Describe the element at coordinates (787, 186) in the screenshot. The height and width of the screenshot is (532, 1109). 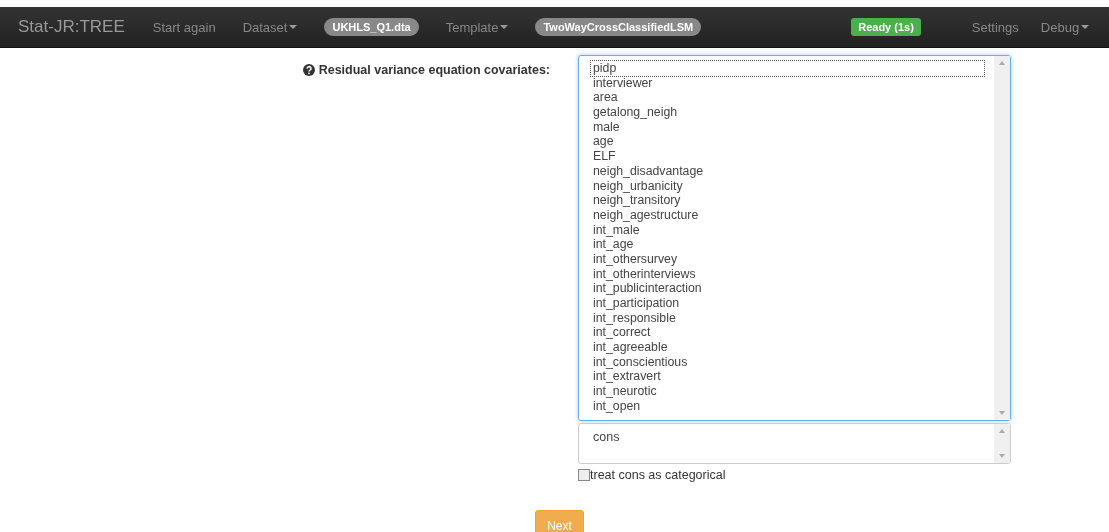
I see `list-option: neigh_urbanicity` at that location.